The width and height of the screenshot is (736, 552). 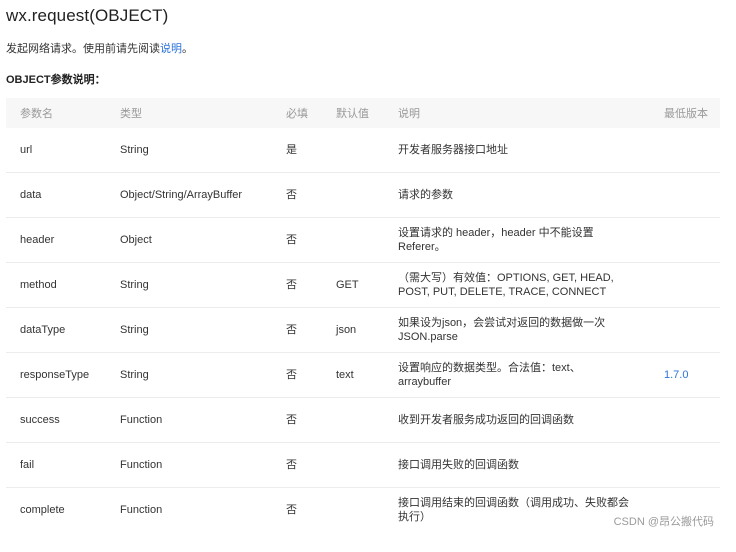 What do you see at coordinates (353, 113) in the screenshot?
I see `header-default: 默认值` at bounding box center [353, 113].